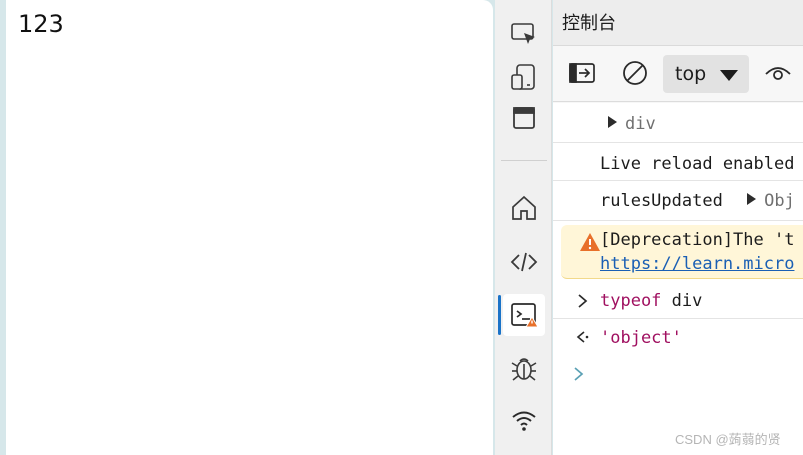 The height and width of the screenshot is (455, 803). I want to click on device-emulation-icon, so click(524, 77).